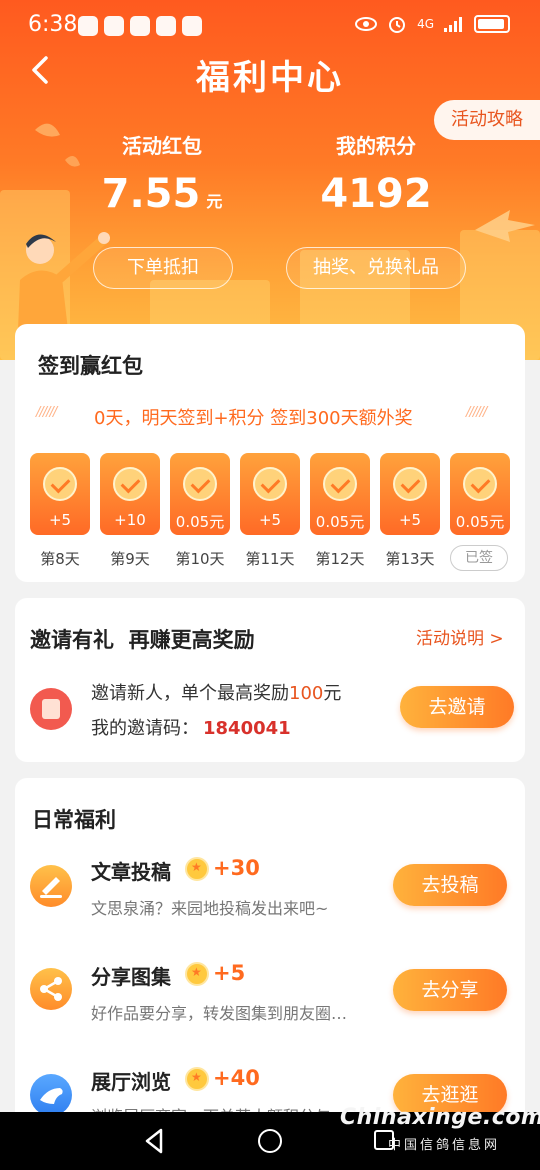 The image size is (540, 1170). Describe the element at coordinates (425, 24) in the screenshot. I see `network-label: 4G` at that location.